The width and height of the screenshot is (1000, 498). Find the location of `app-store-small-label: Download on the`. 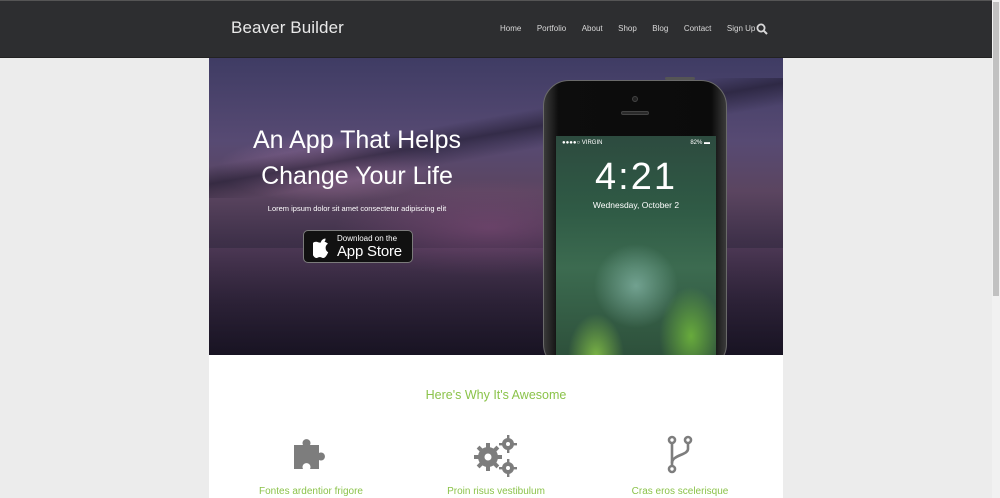

app-store-small-label: Download on the is located at coordinates (367, 238).